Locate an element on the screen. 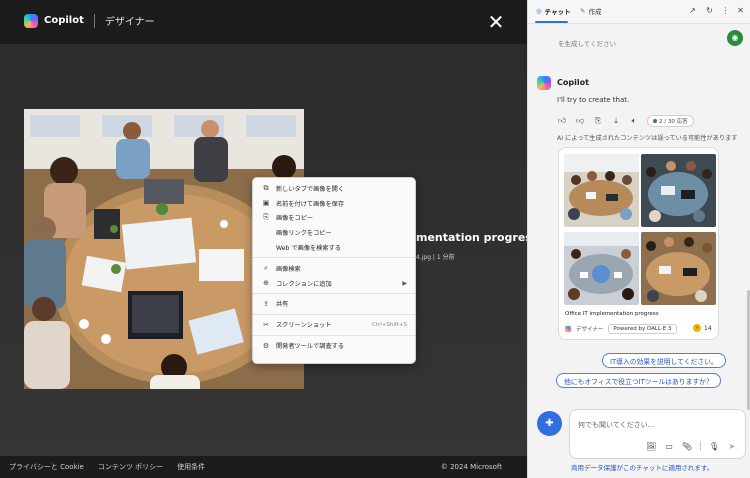 The width and height of the screenshot is (750, 478). powered-by-badge: Powered by DALL·E 3 is located at coordinates (642, 329).